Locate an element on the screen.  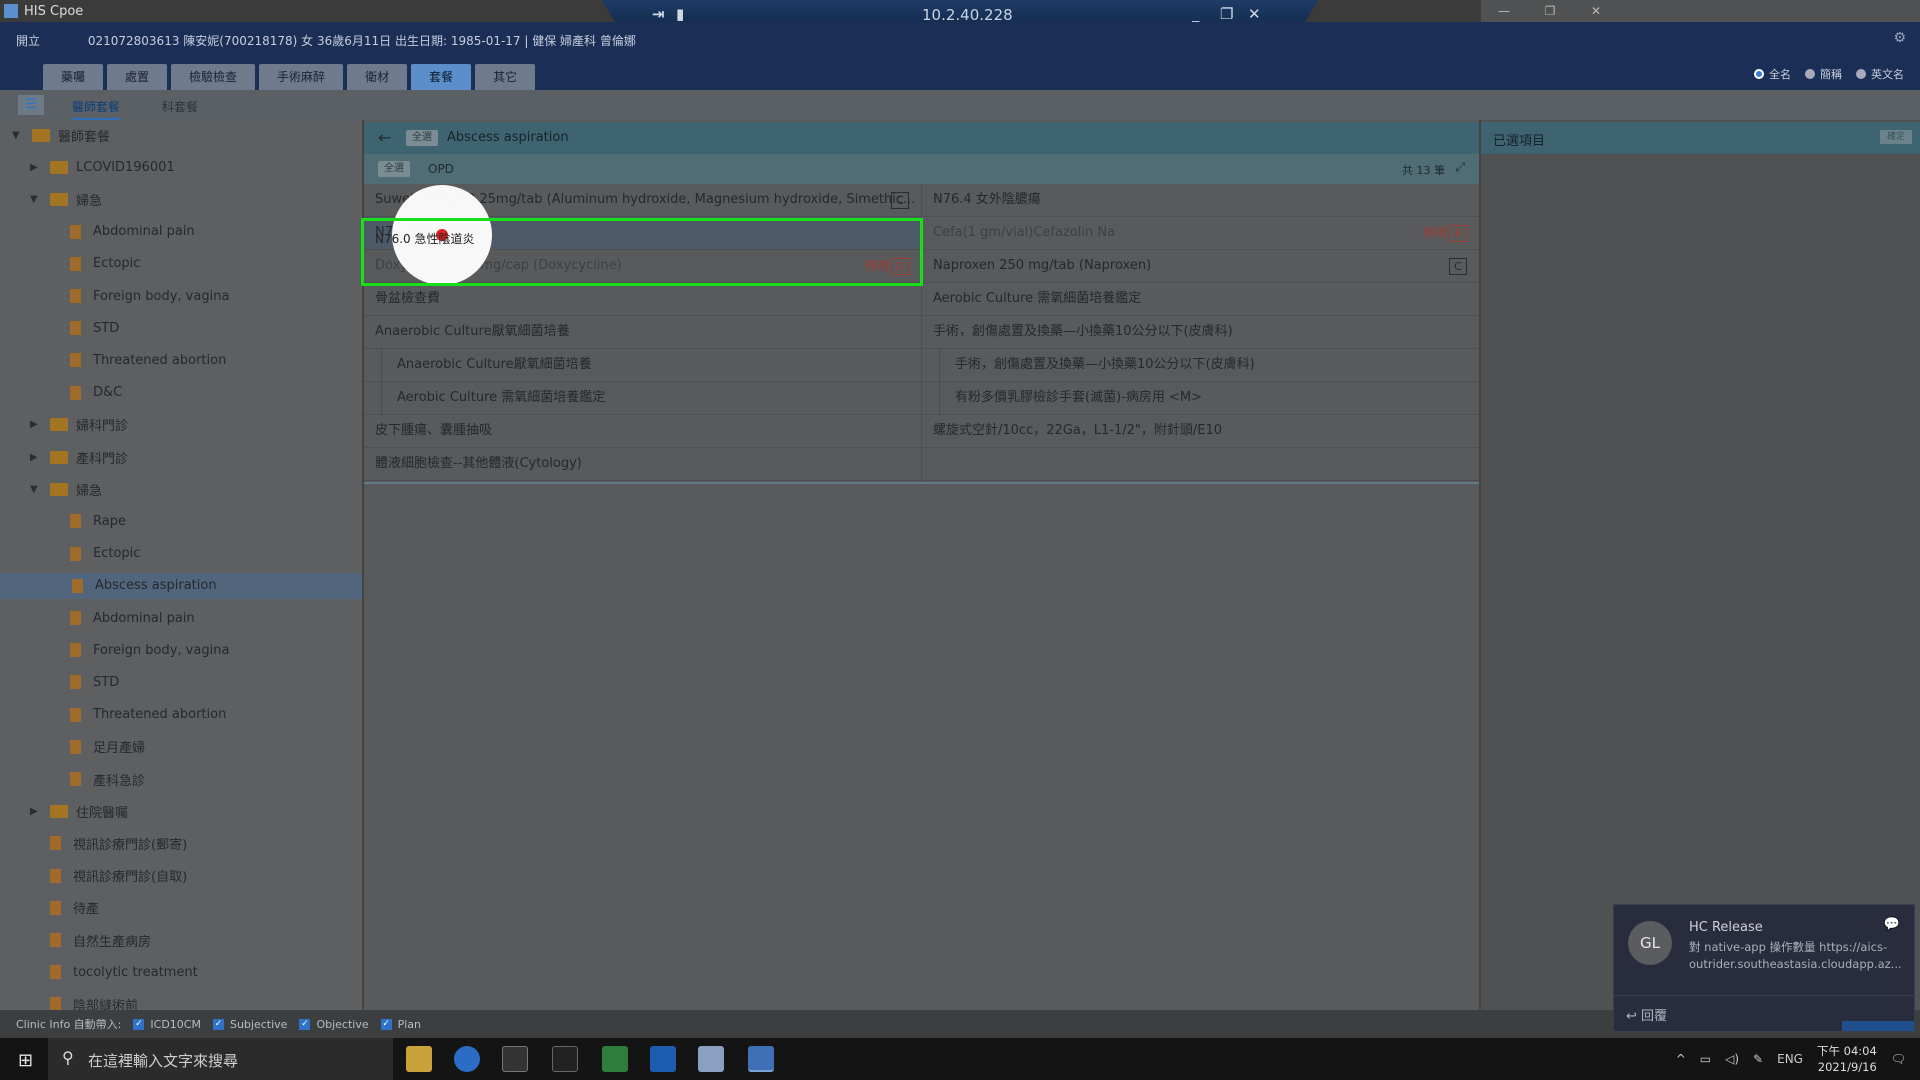
order-item: Naproxen 250 mg/tab (Naproxen) C is located at coordinates (1200, 266).